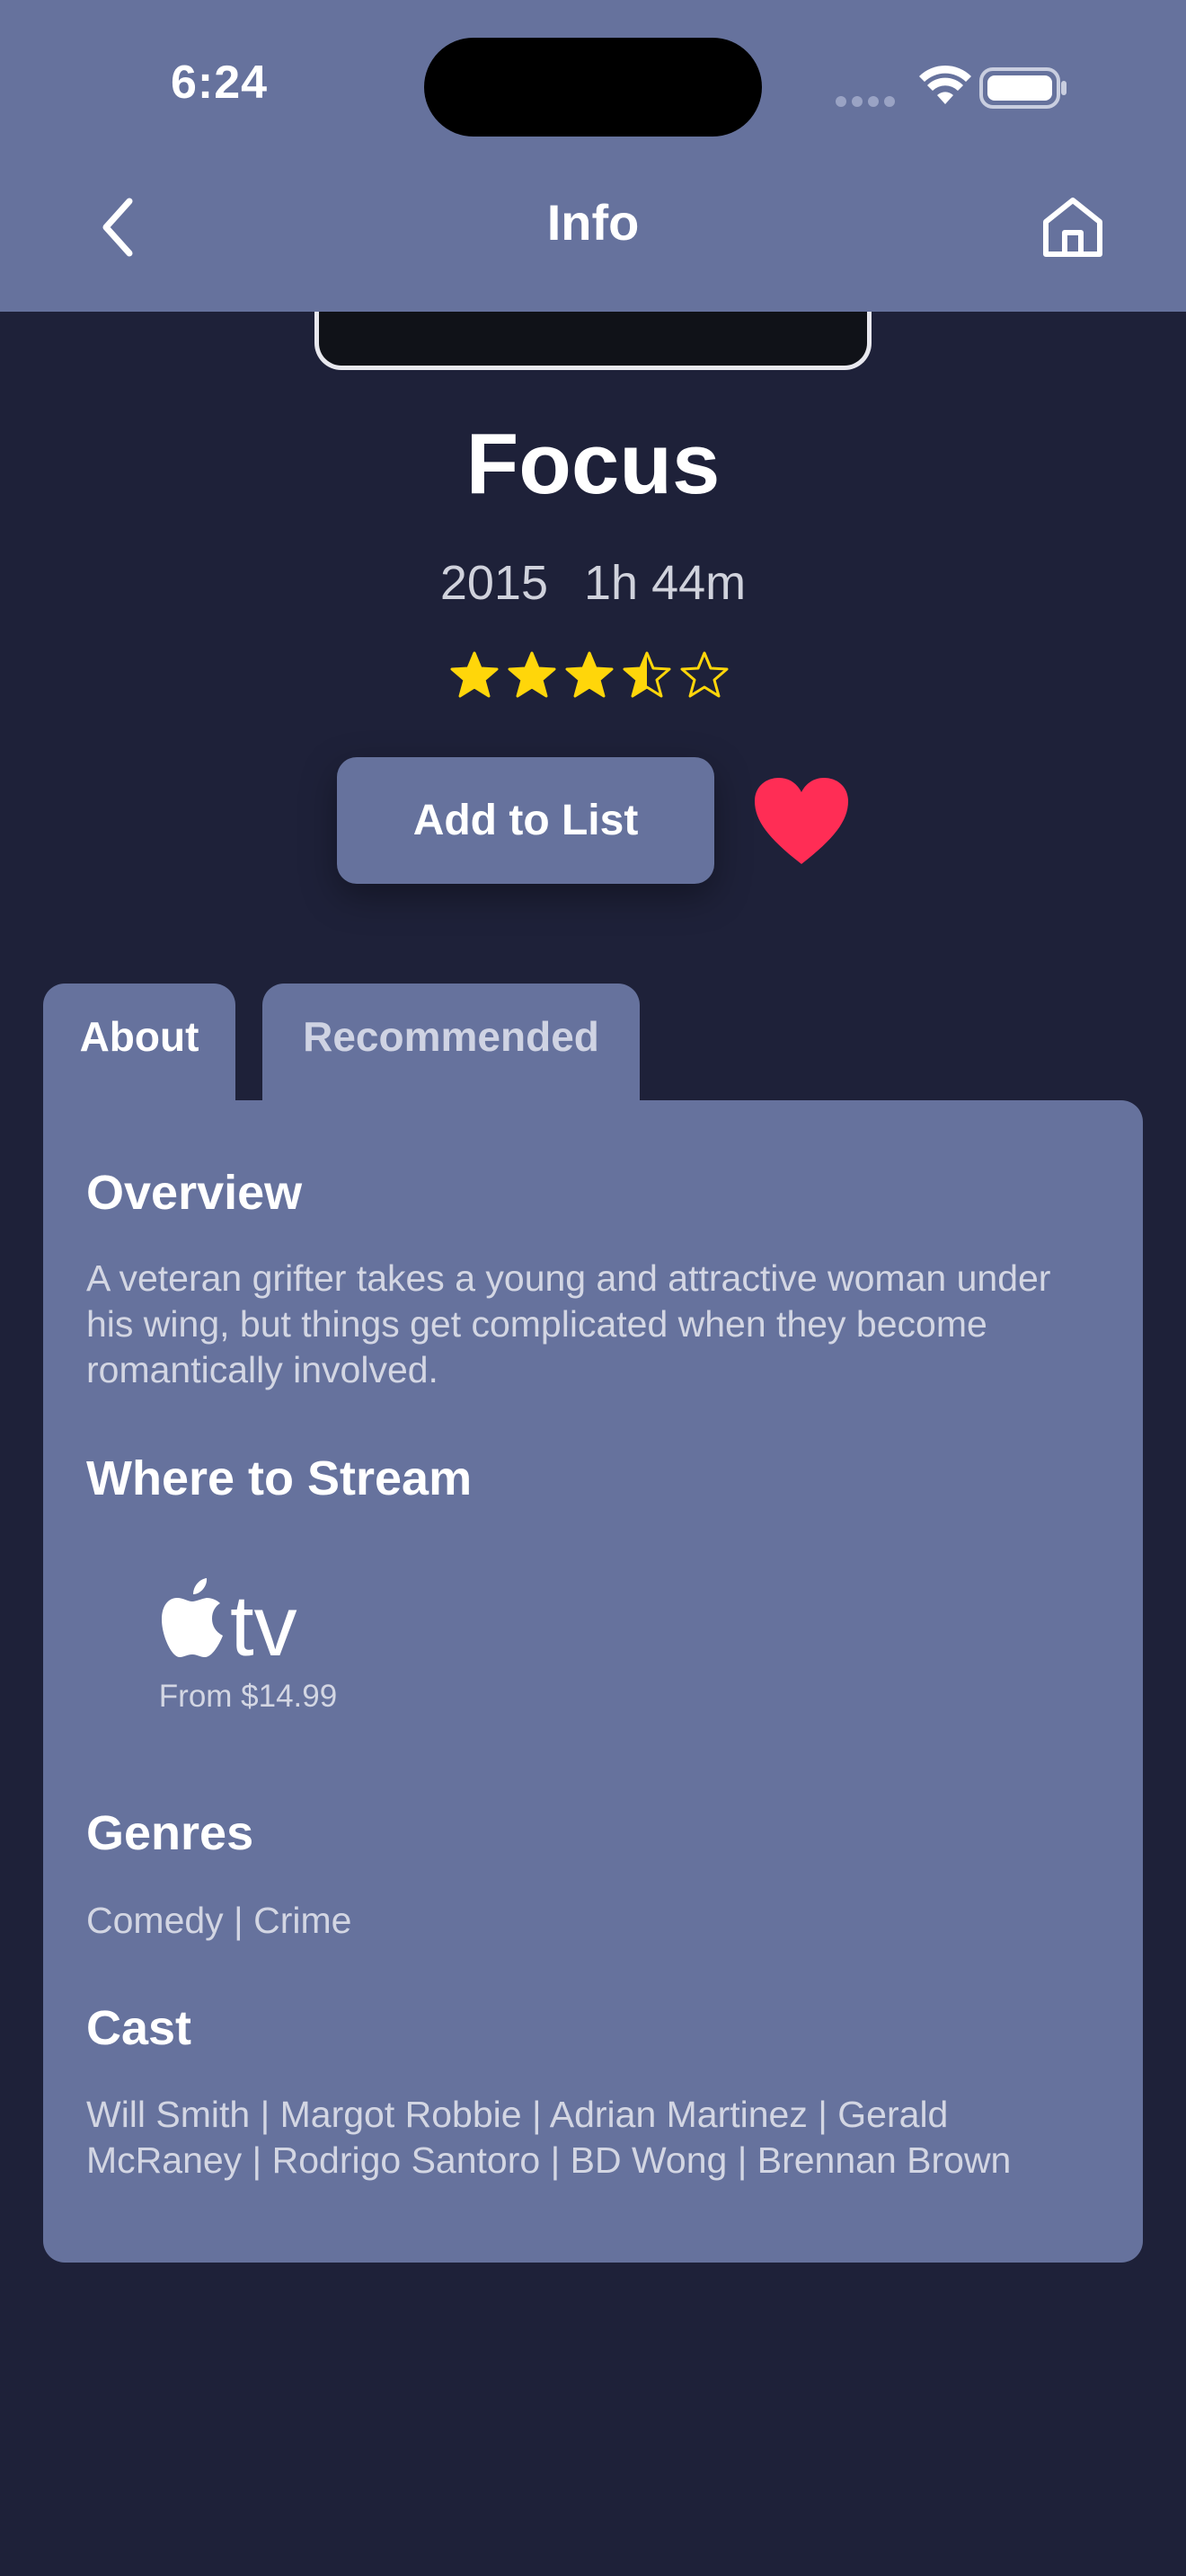  Describe the element at coordinates (219, 1920) in the screenshot. I see `genres-text: Comedy | Crime` at that location.